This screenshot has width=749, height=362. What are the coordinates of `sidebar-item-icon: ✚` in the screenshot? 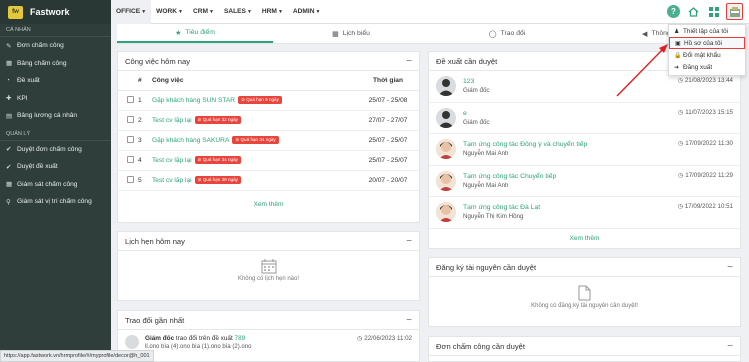 It's located at (9, 99).